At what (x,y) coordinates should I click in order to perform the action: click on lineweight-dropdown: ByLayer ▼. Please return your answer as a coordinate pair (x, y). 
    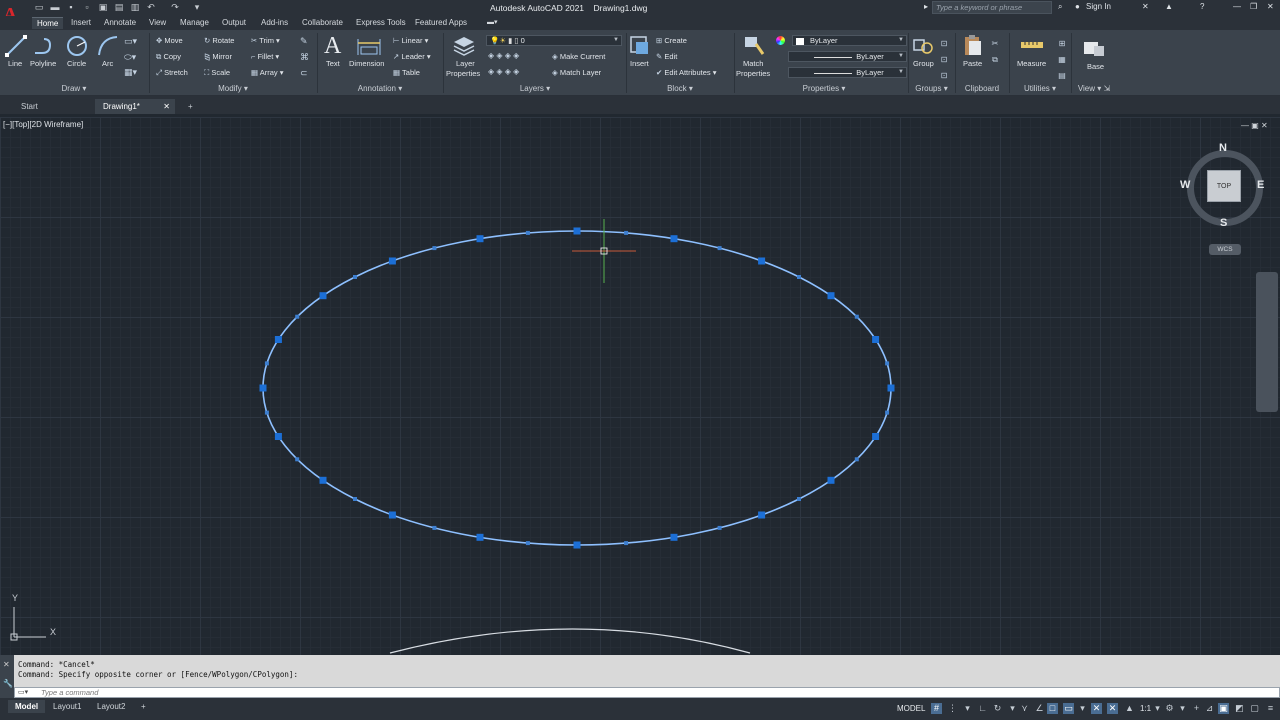
    Looking at the image, I should click on (847, 72).